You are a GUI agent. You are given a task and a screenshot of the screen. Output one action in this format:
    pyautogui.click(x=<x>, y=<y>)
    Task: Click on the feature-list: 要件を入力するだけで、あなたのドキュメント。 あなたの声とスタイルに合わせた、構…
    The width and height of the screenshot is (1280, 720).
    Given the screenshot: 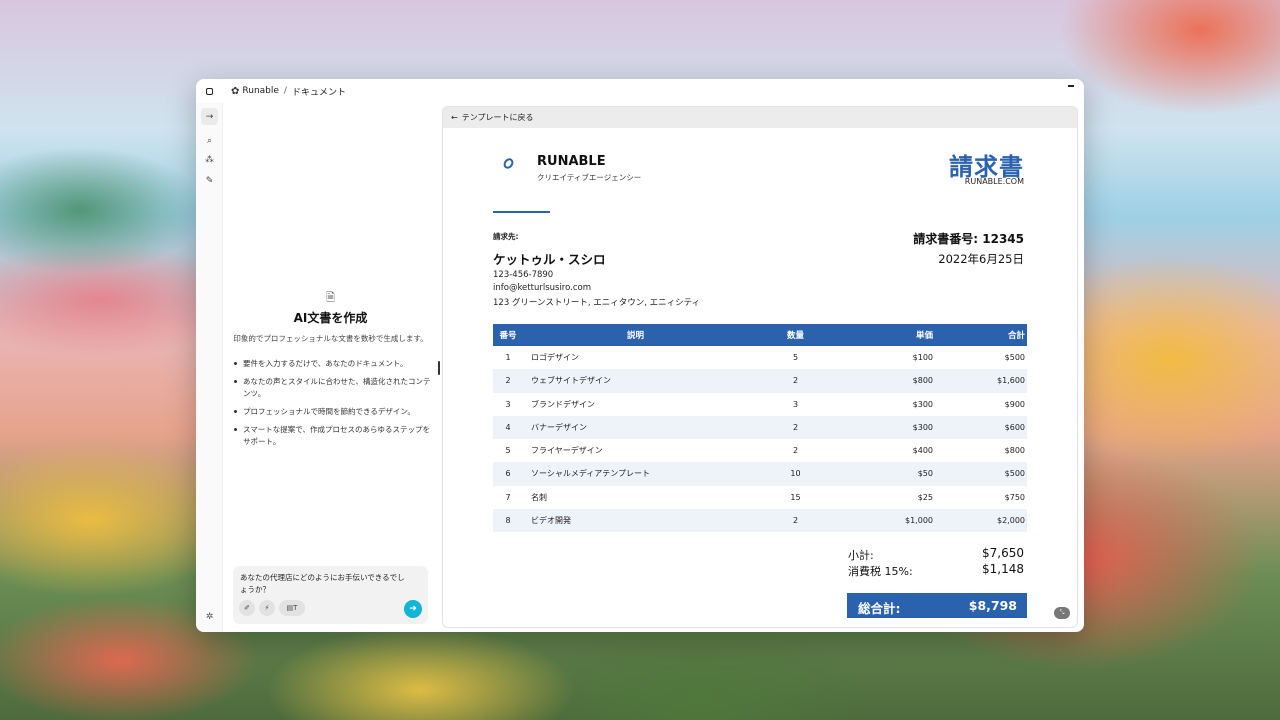 What is the action you would take?
    pyautogui.click(x=334, y=406)
    